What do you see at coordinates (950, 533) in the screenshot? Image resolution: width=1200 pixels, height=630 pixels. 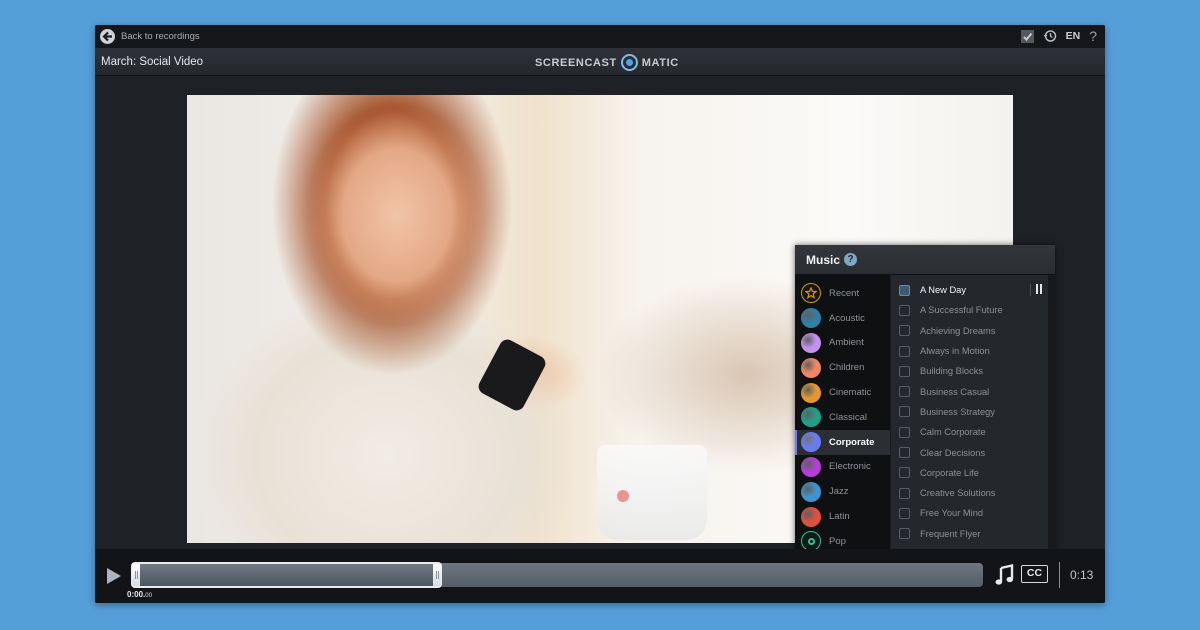 I see `track-label: Frequent Flyer` at bounding box center [950, 533].